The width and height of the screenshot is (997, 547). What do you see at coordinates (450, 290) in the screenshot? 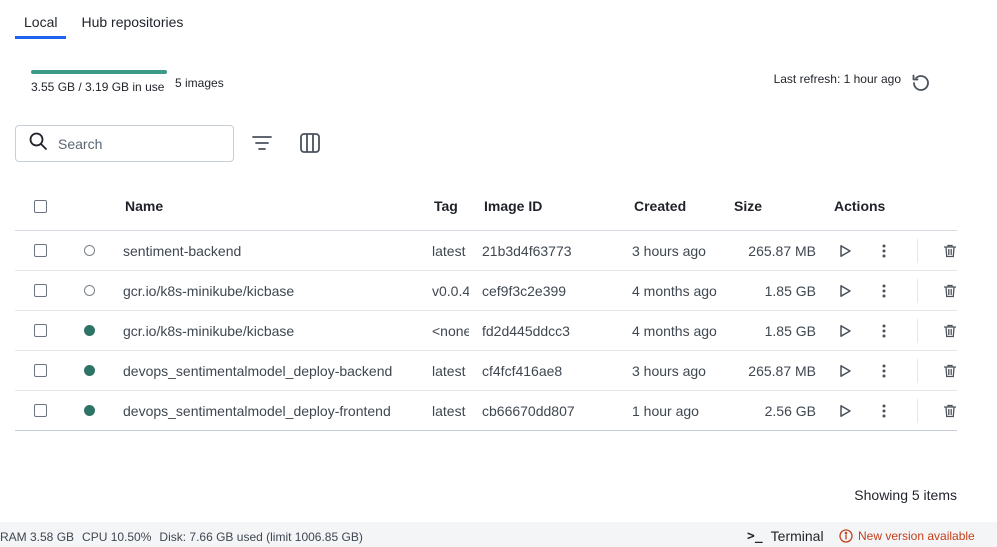
I see `image-tag: v0.0.46` at bounding box center [450, 290].